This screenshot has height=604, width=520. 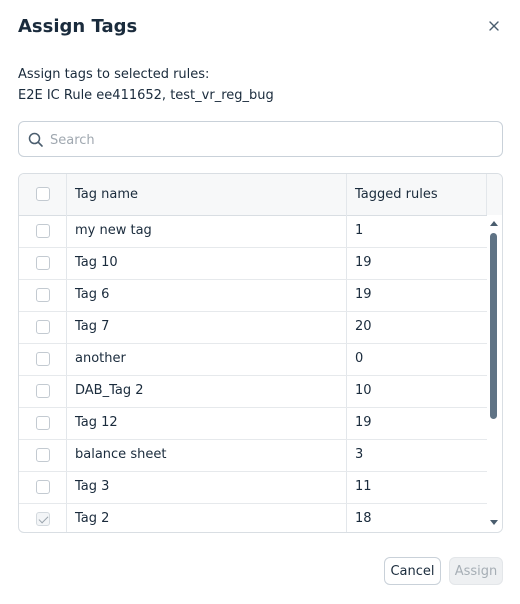 I want to click on assign-button: Assign, so click(x=476, y=571).